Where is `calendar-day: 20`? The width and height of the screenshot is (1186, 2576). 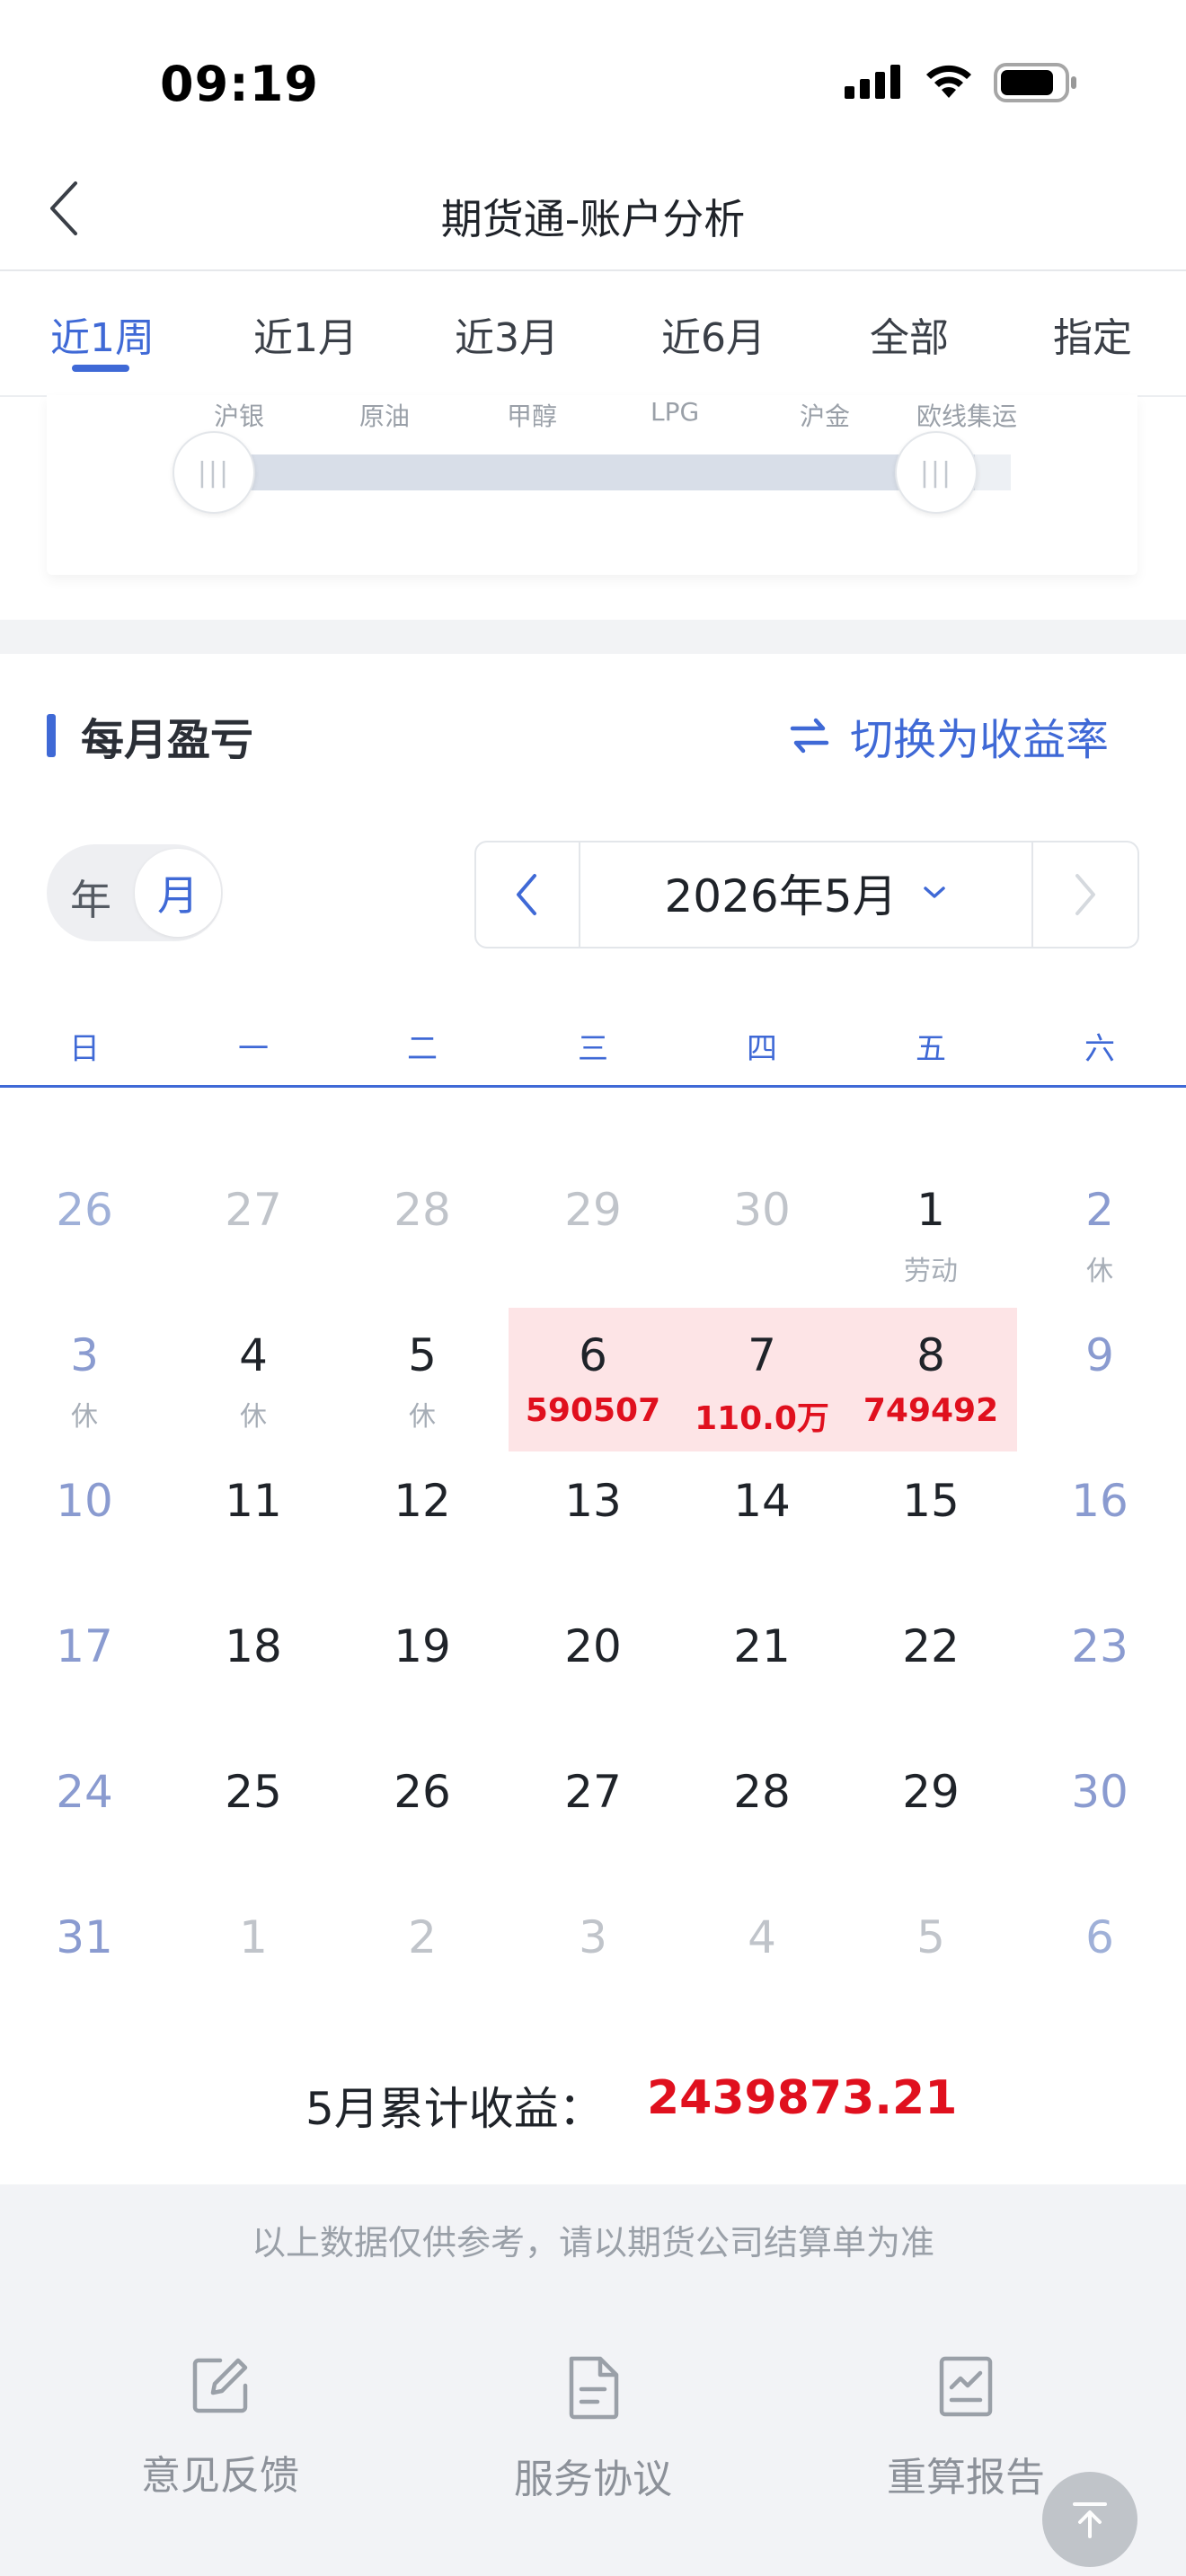 calendar-day: 20 is located at coordinates (593, 1646).